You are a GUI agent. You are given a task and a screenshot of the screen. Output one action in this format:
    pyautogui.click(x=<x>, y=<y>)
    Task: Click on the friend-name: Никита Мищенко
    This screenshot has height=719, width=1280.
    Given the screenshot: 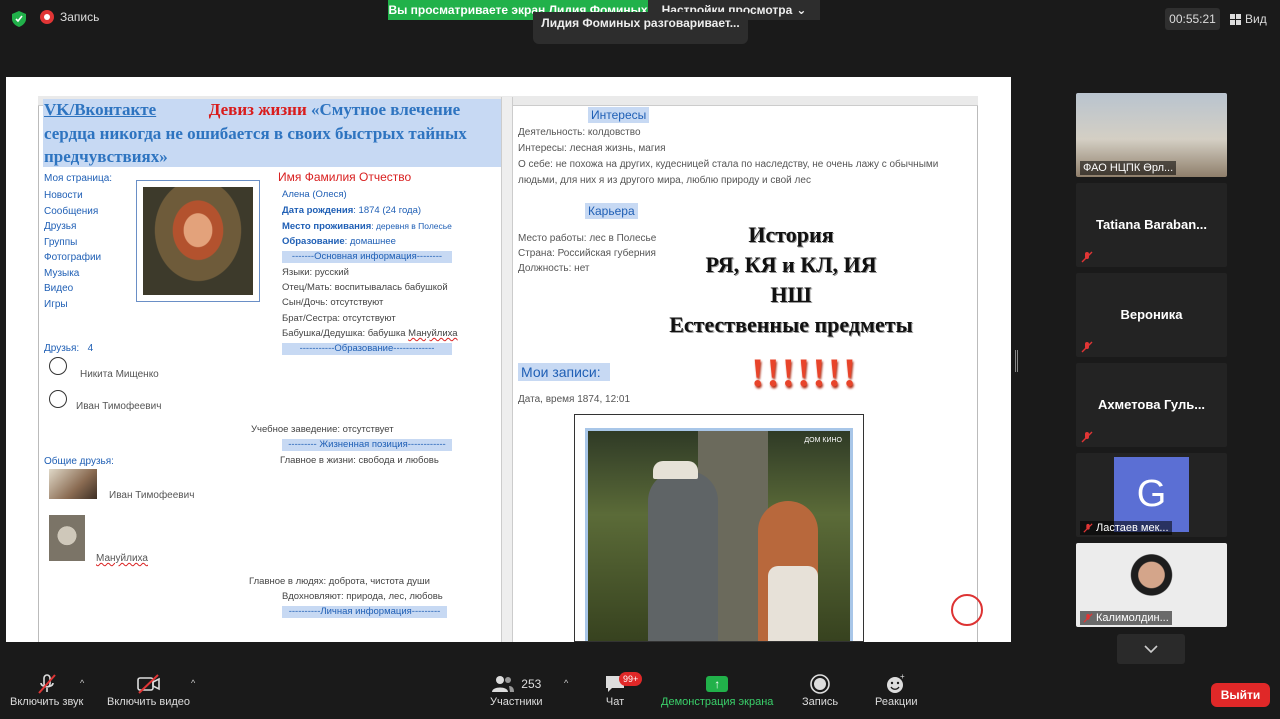 What is the action you would take?
    pyautogui.click(x=119, y=374)
    